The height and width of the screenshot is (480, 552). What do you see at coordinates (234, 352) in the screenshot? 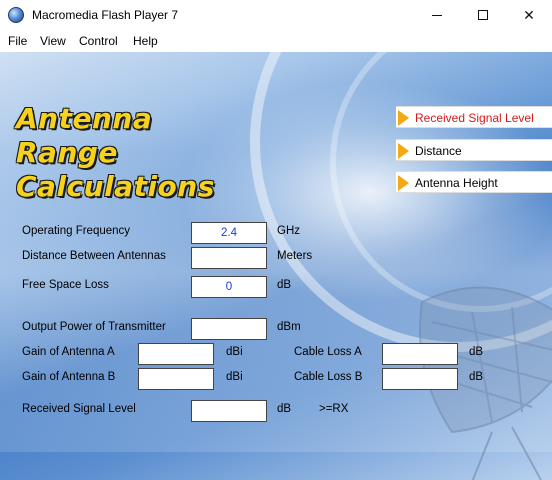
I see `gain-a-unit: dBi` at bounding box center [234, 352].